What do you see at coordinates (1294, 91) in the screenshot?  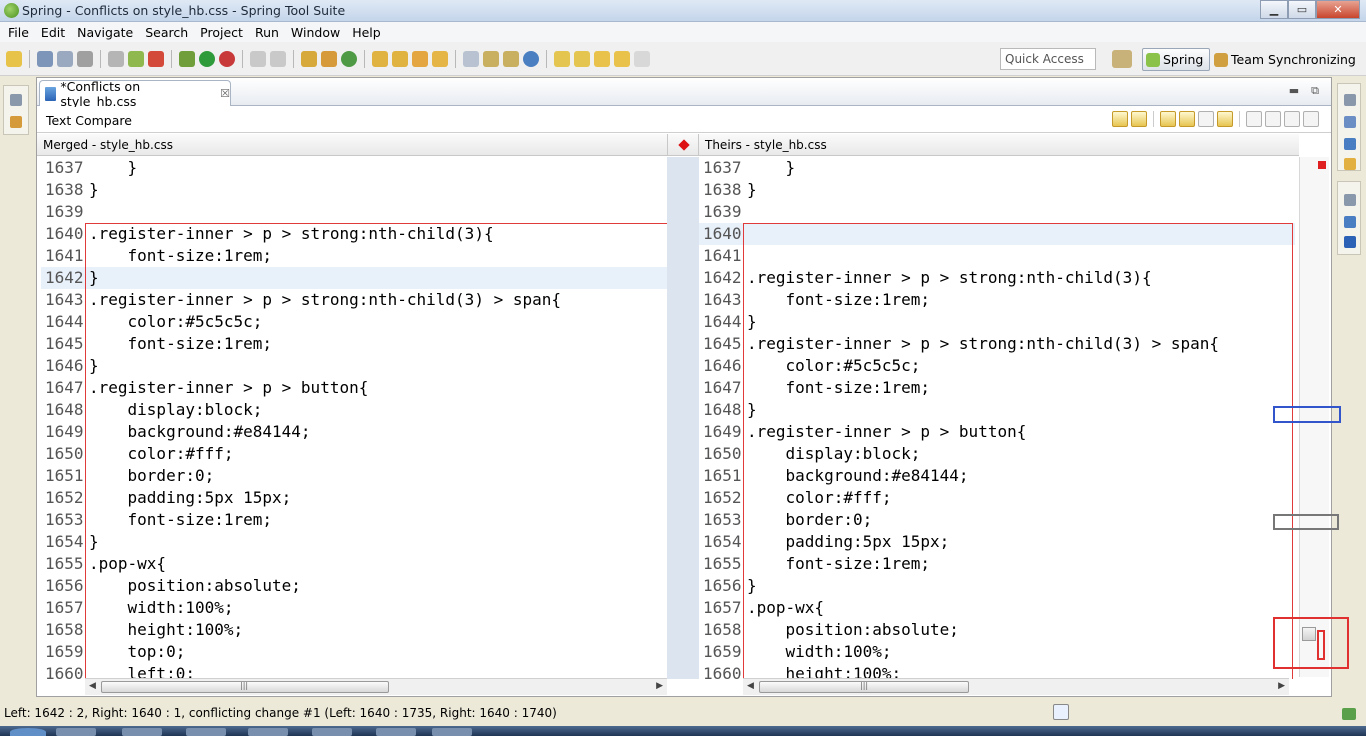 I see `minimize-editor-icon: ▬` at bounding box center [1294, 91].